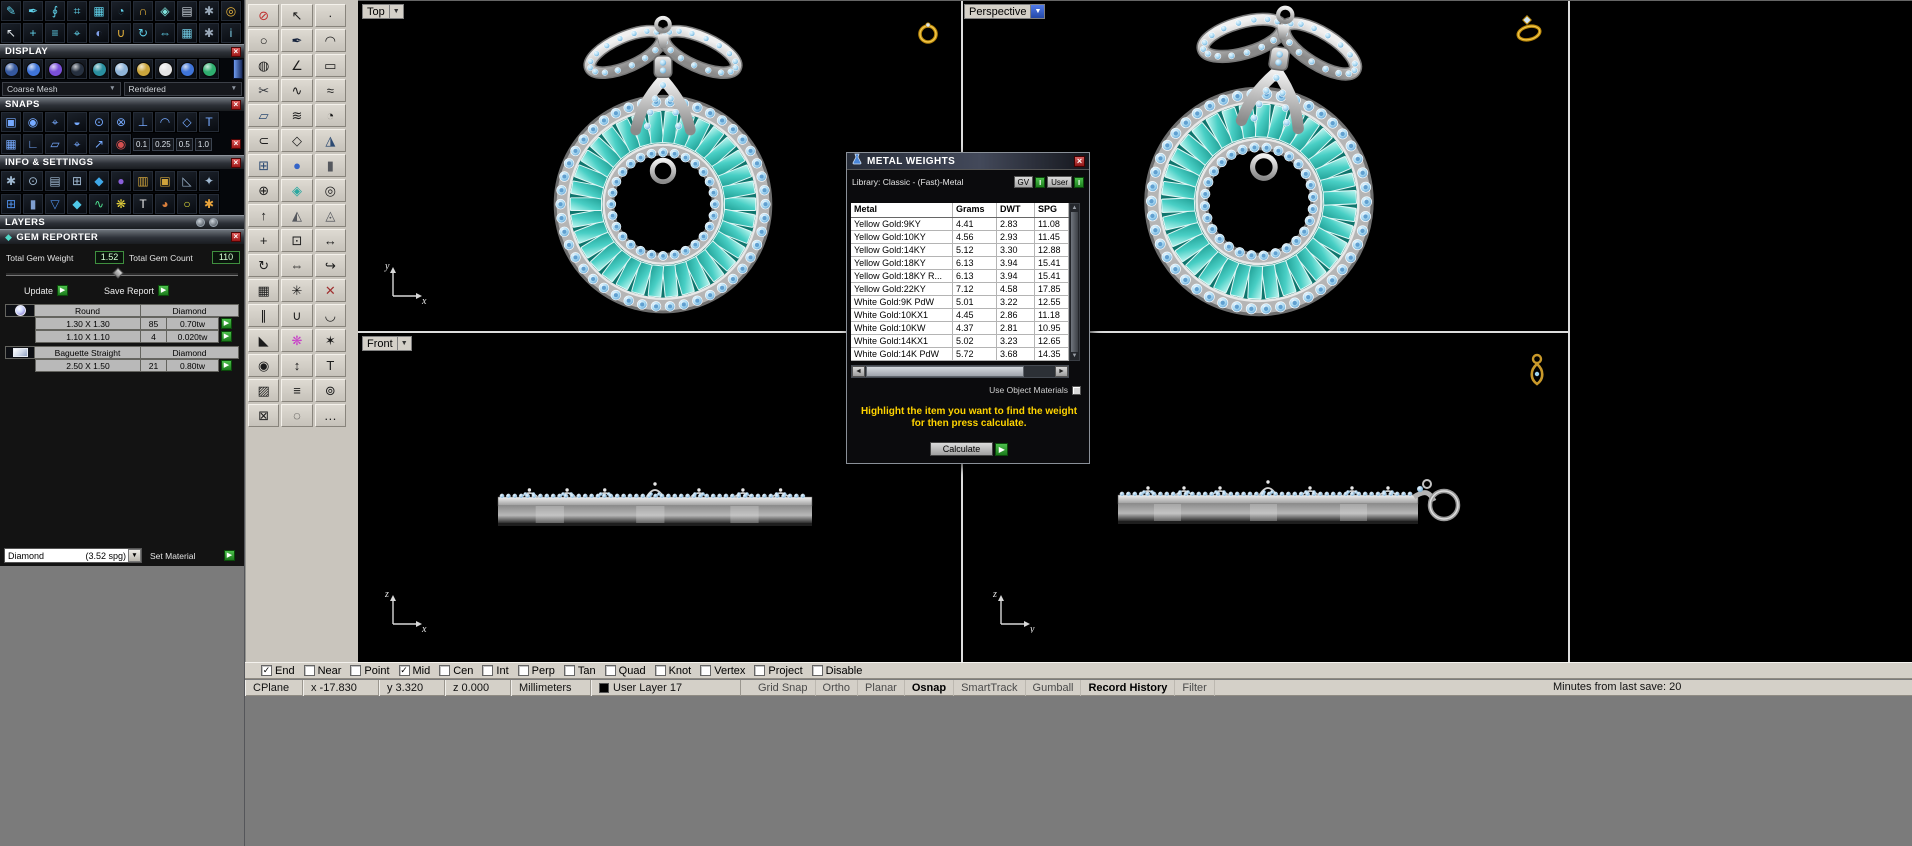  I want to click on box-tool: ⊞, so click(264, 165).